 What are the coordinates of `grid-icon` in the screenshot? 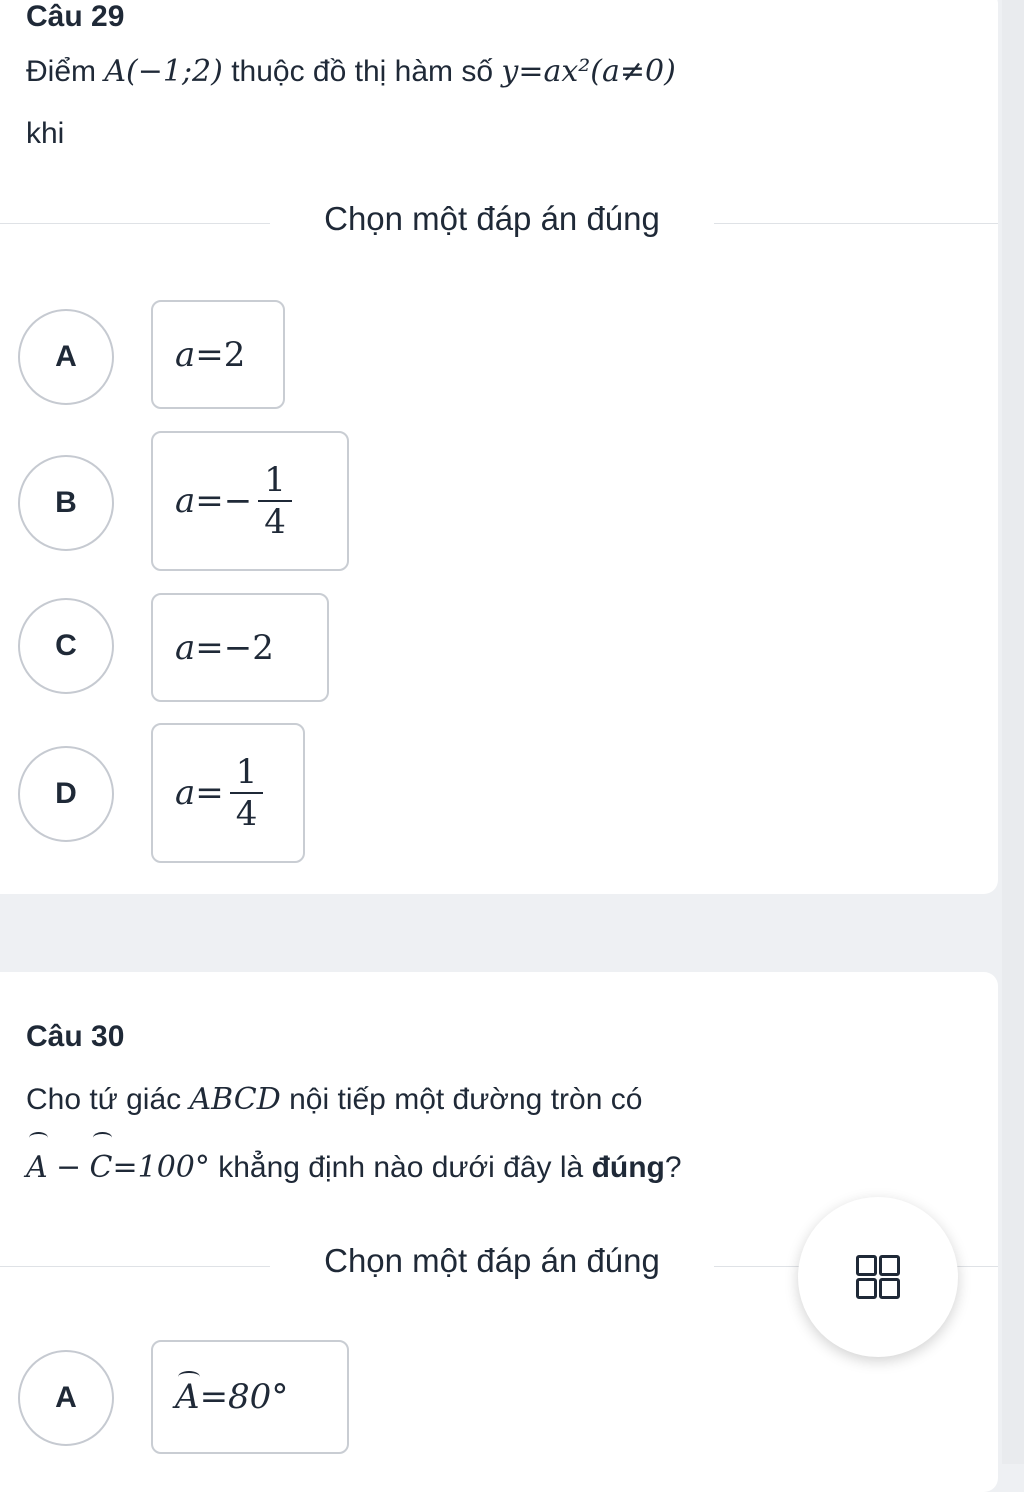 It's located at (878, 1277).